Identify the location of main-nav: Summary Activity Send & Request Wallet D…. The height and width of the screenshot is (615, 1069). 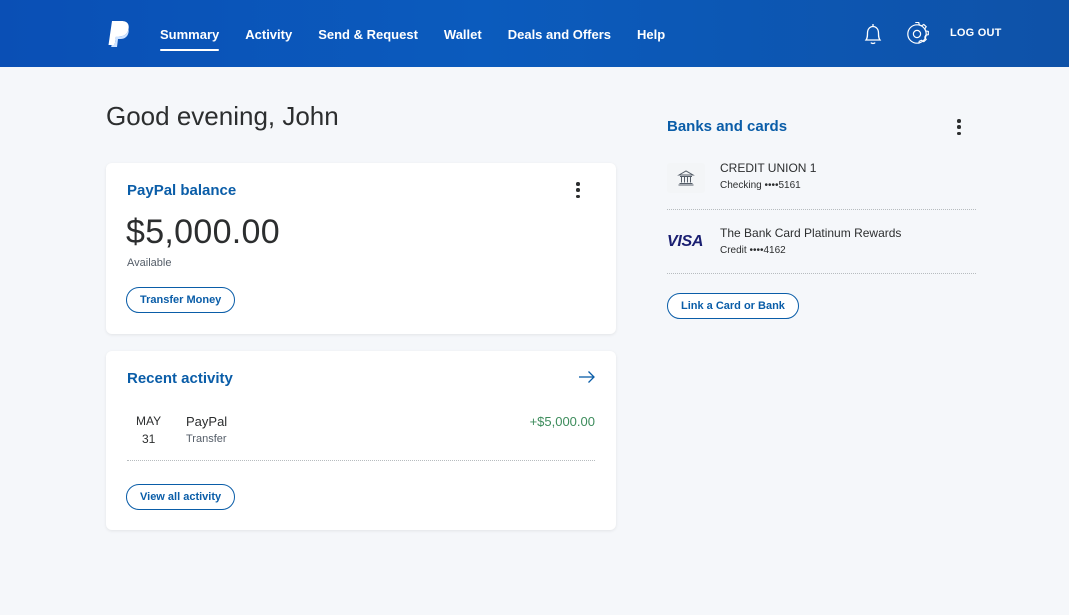
(425, 33).